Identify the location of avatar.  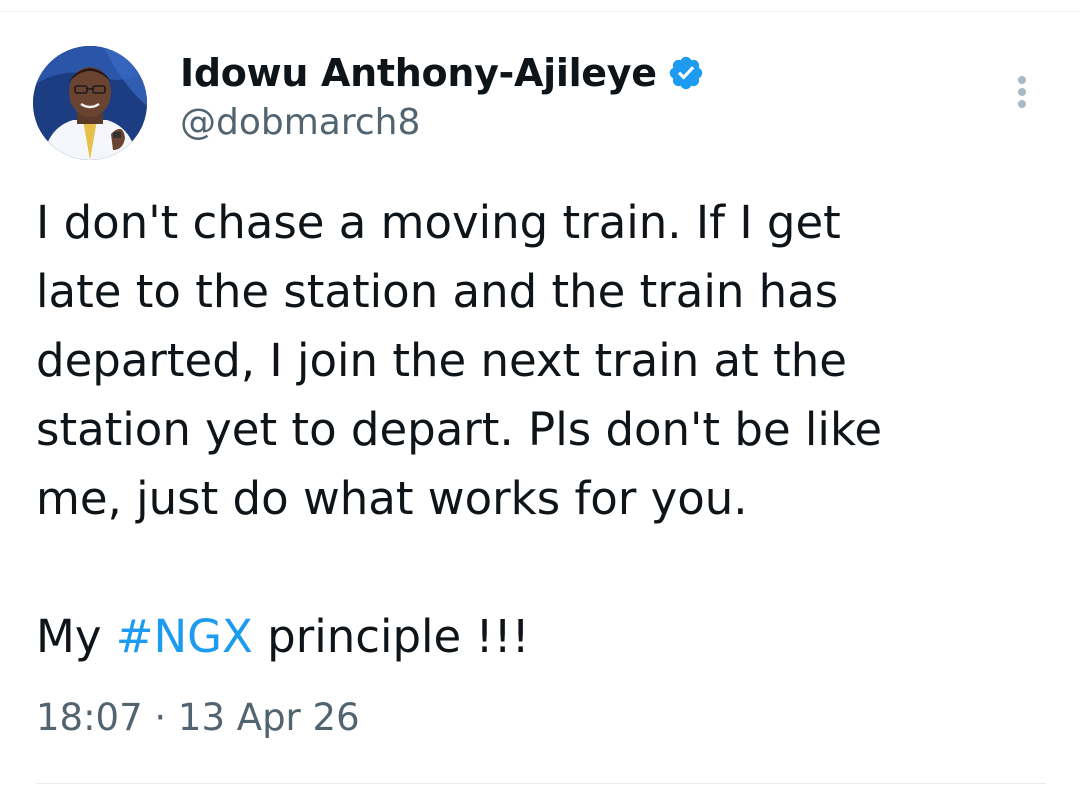
(90, 103).